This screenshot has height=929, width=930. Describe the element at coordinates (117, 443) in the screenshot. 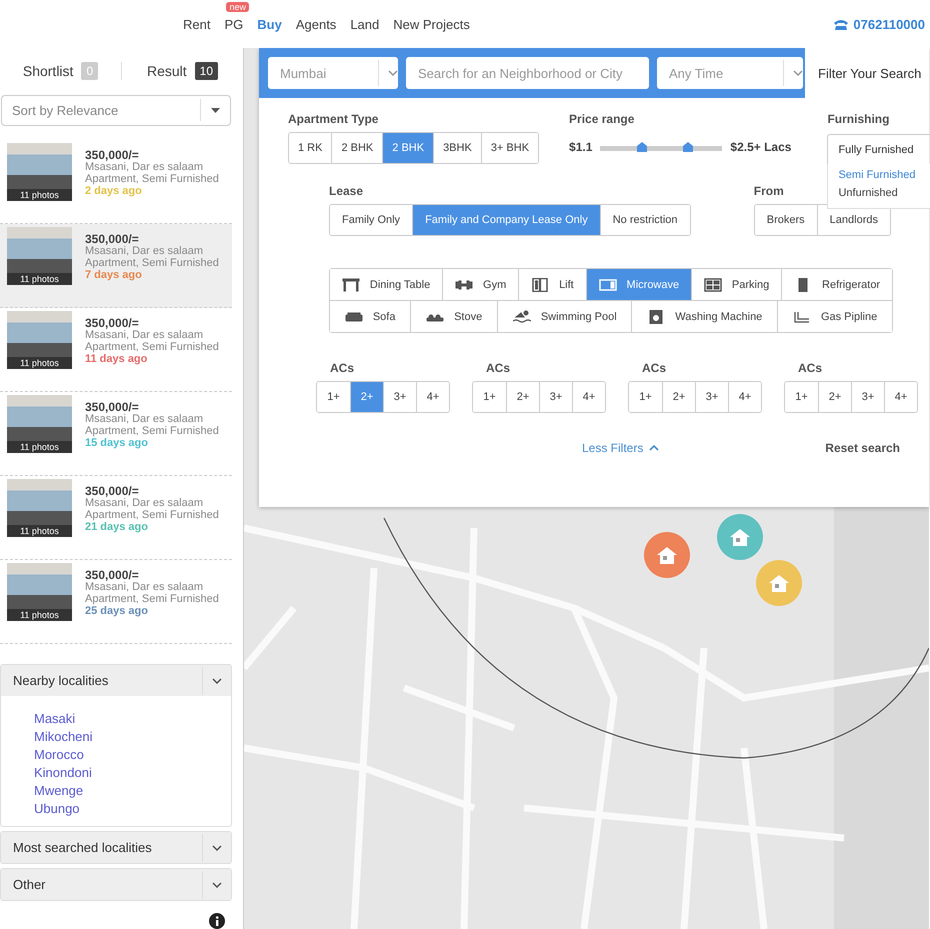

I see `listing-age: 15 days ago` at that location.